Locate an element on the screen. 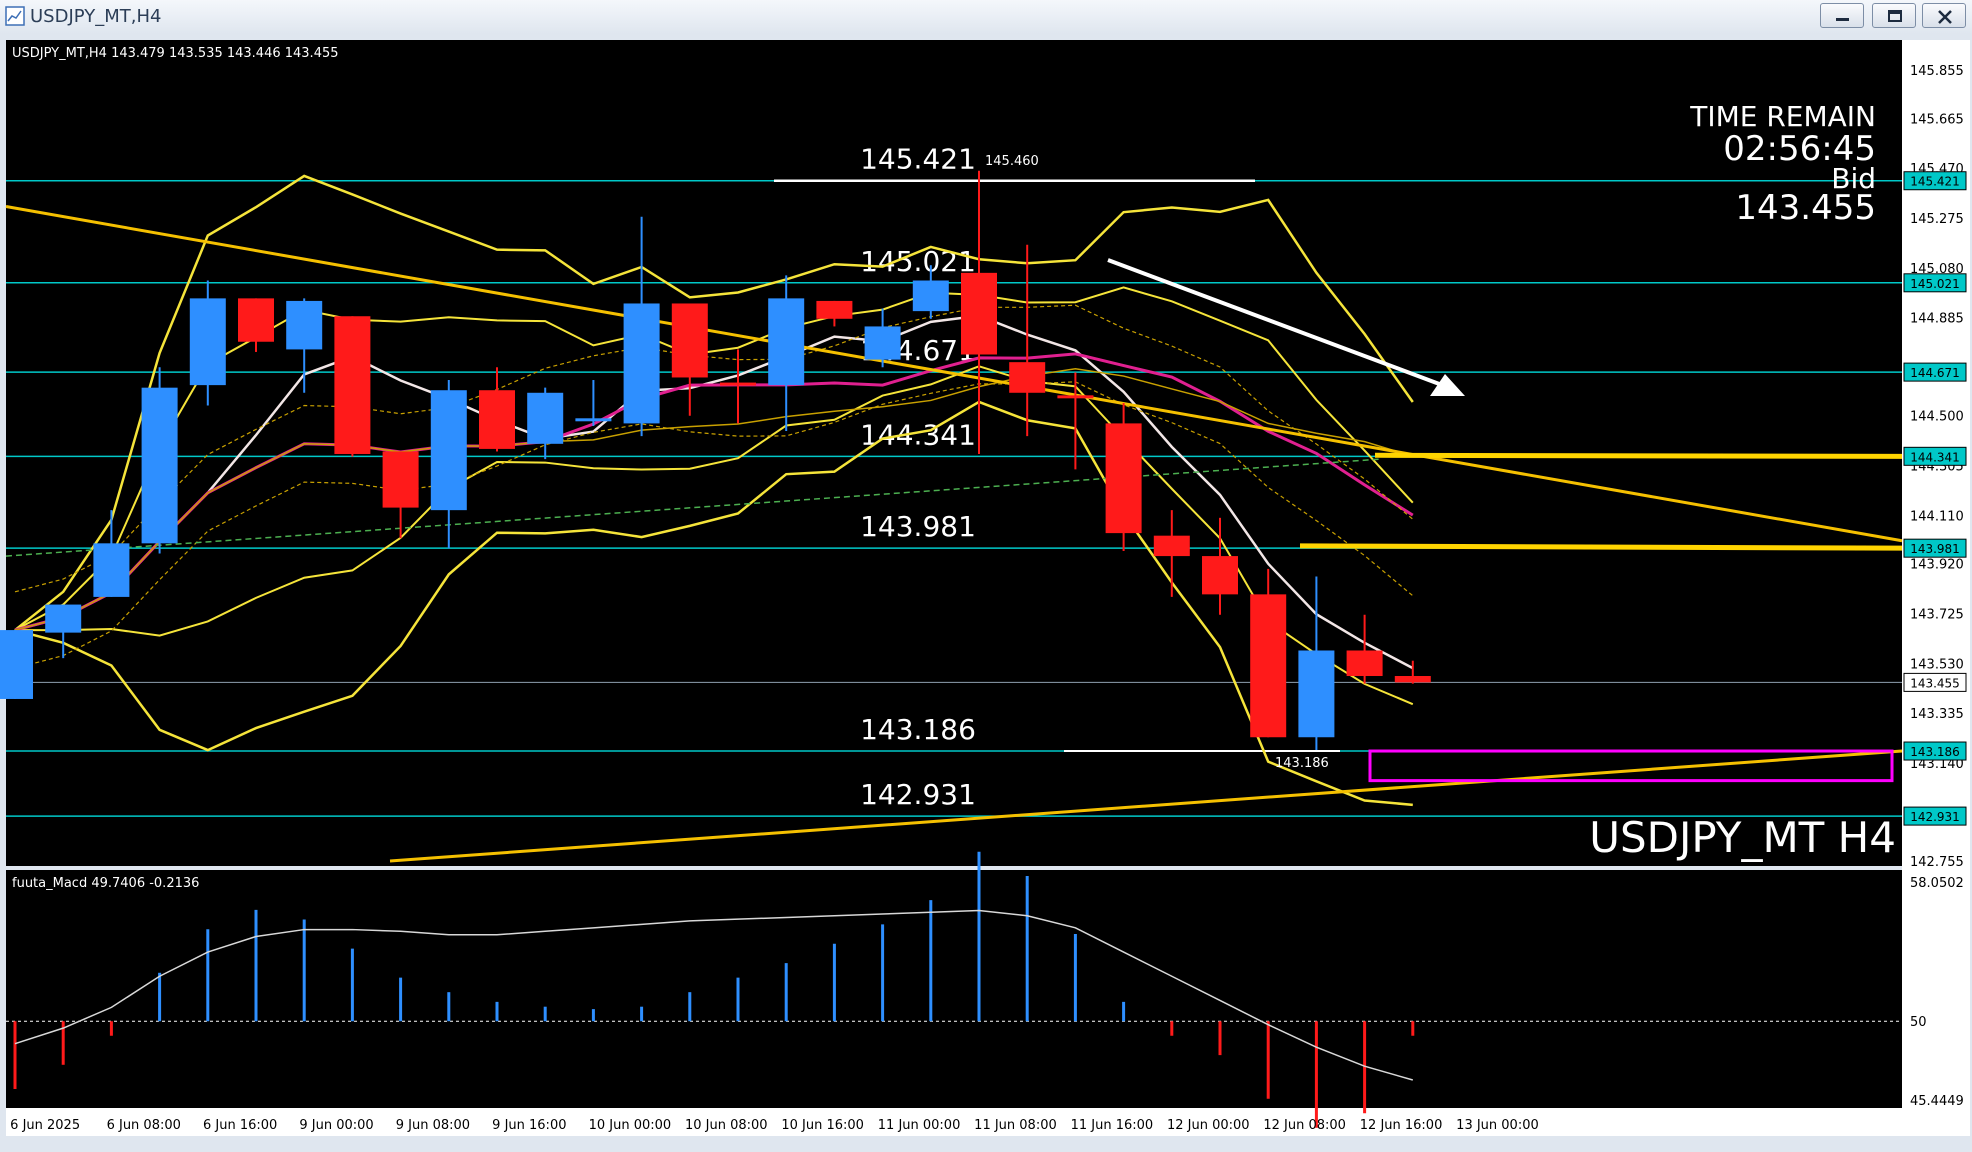 The width and height of the screenshot is (1972, 1152). x-tick-label: 9 Jun 08:00 is located at coordinates (433, 1125).